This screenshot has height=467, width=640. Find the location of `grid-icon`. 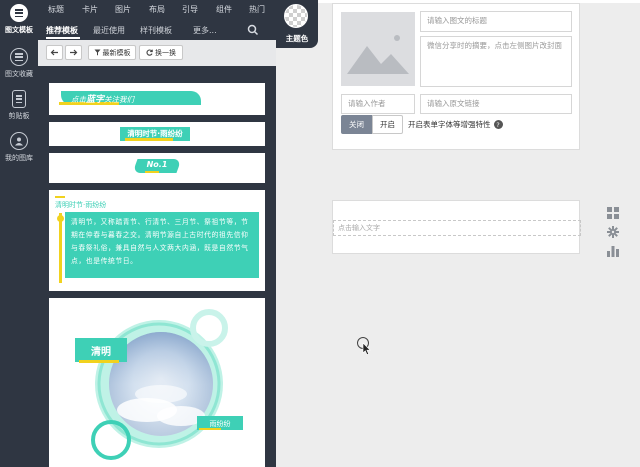

grid-icon is located at coordinates (613, 213).